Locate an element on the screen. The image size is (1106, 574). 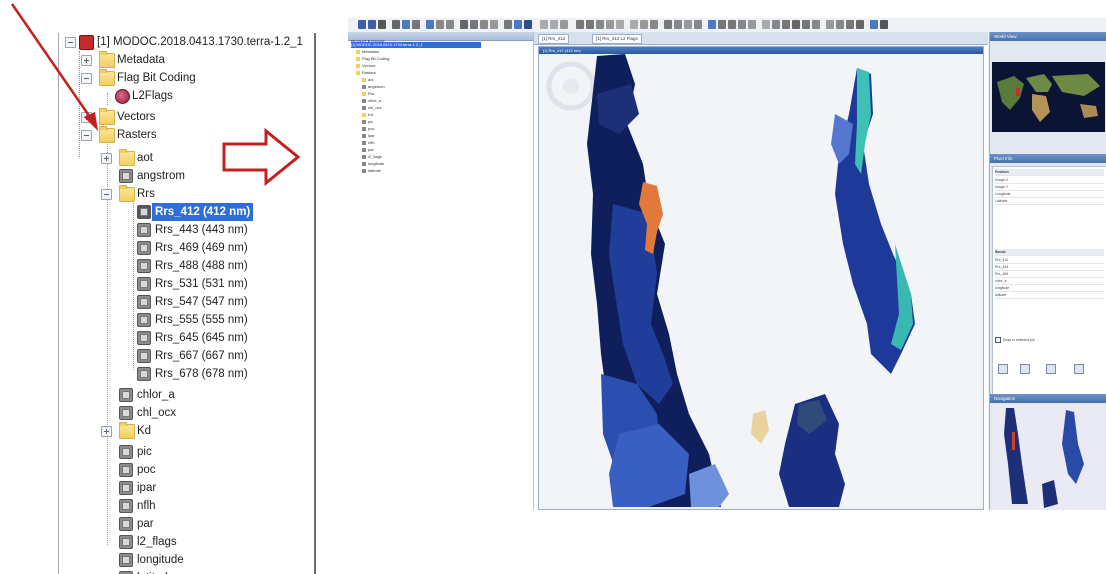
tree-item-band: nflh is located at coordinates (186, 506).